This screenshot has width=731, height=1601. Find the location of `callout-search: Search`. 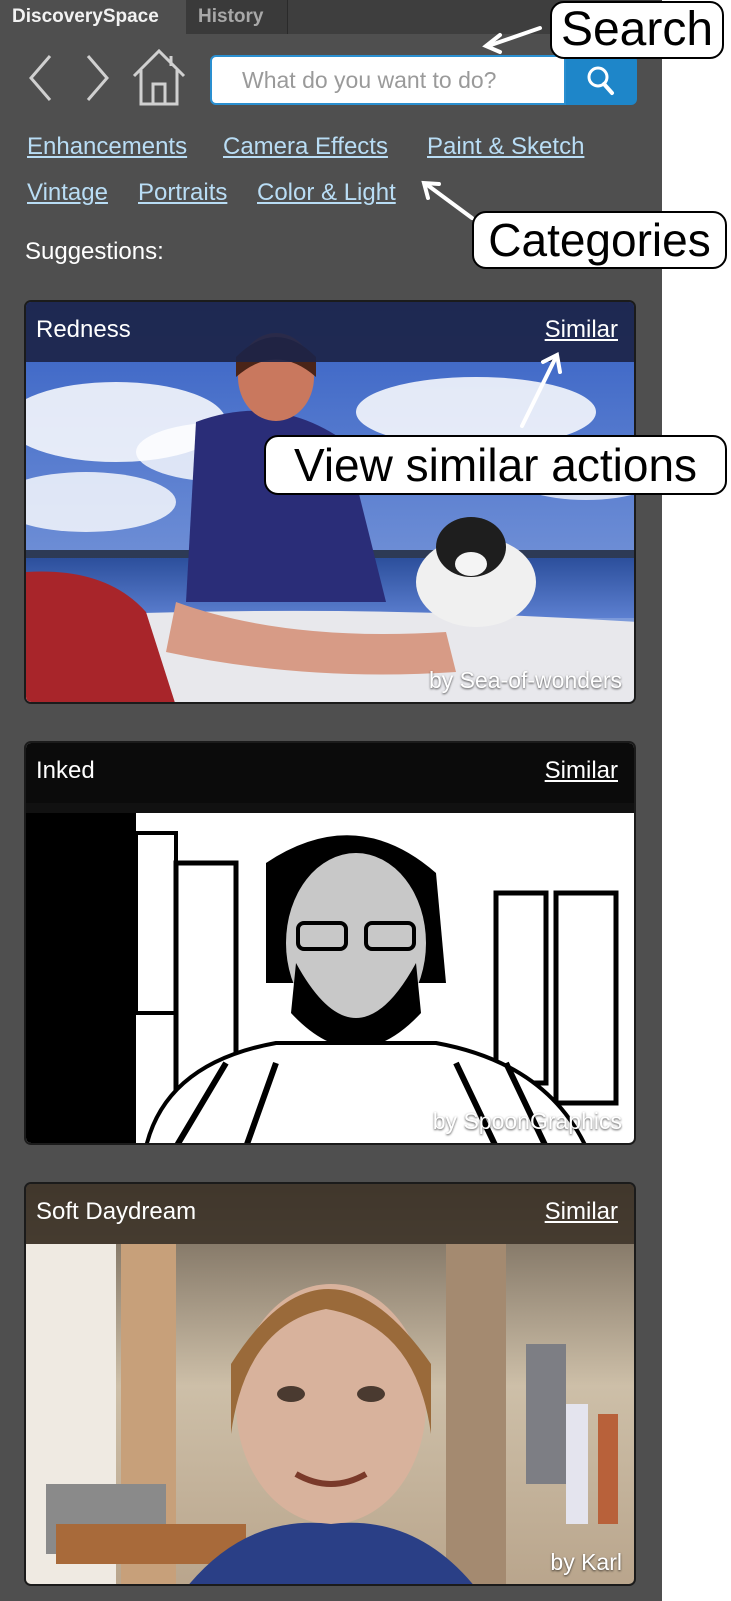

callout-search: Search is located at coordinates (637, 30).